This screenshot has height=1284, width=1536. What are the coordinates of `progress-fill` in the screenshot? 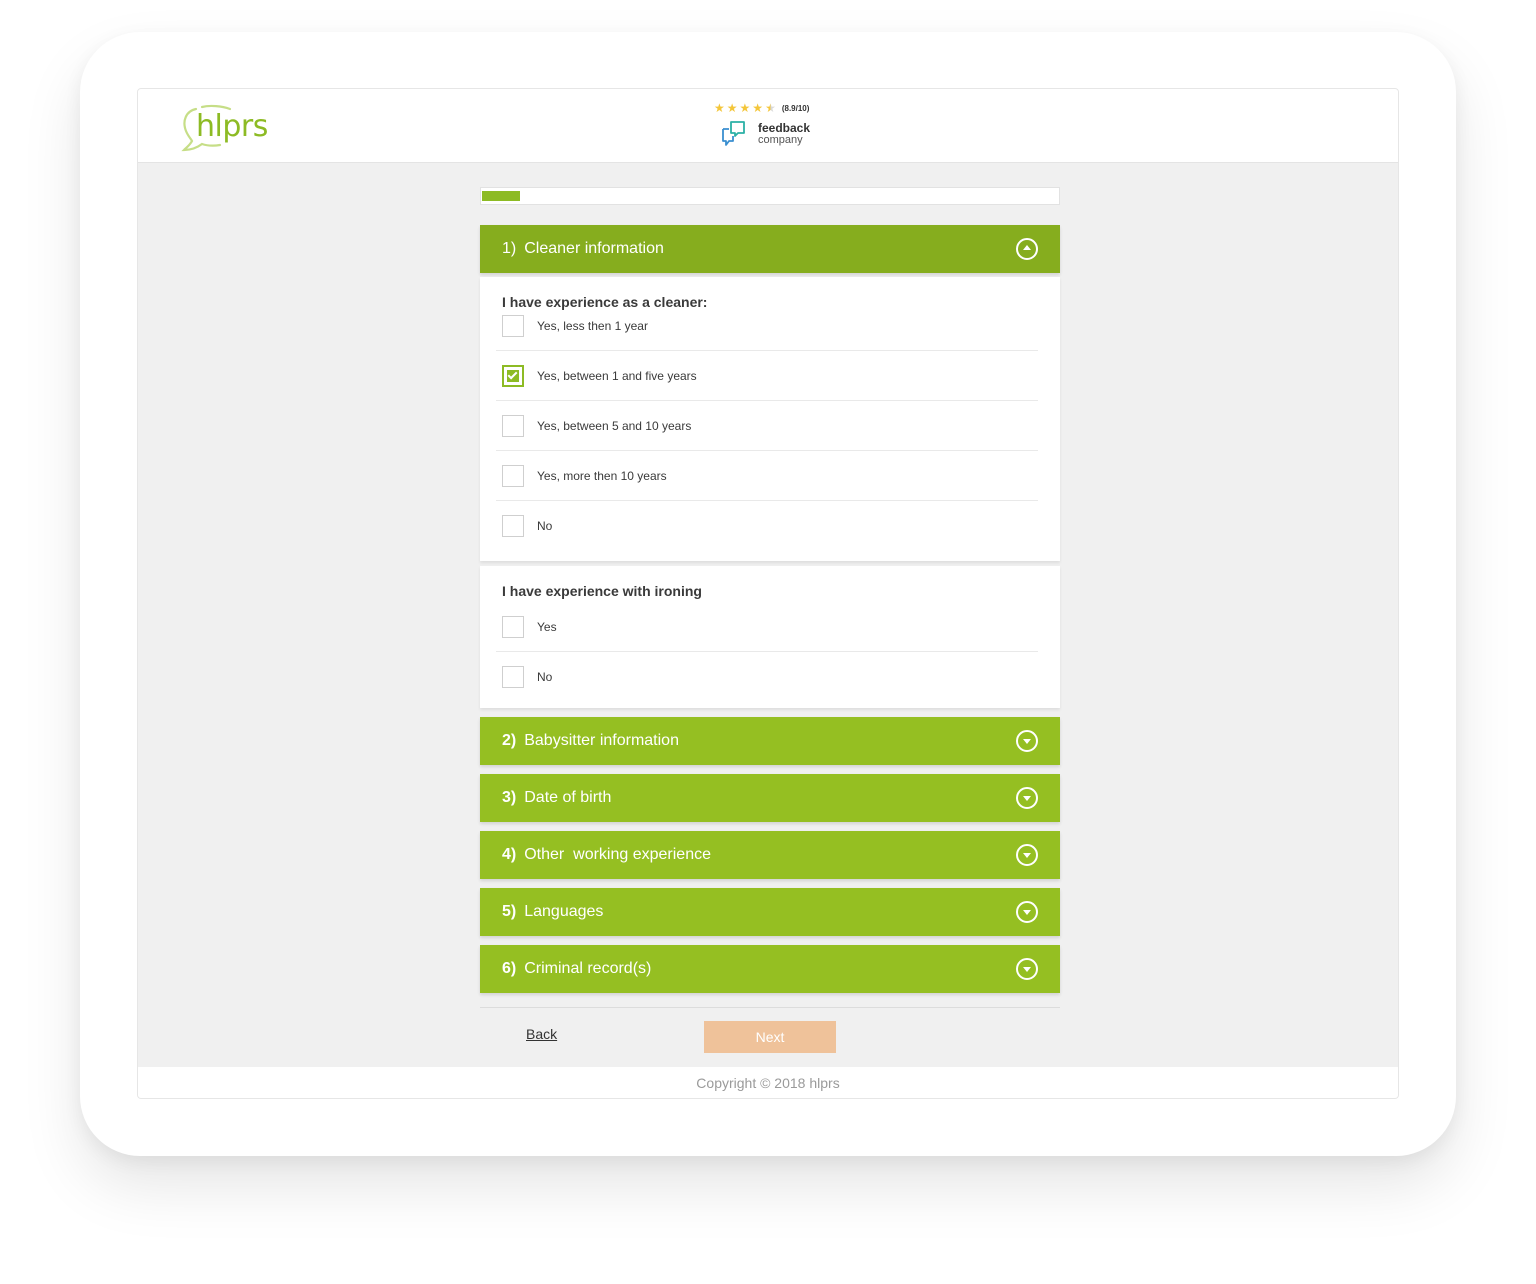 It's located at (501, 196).